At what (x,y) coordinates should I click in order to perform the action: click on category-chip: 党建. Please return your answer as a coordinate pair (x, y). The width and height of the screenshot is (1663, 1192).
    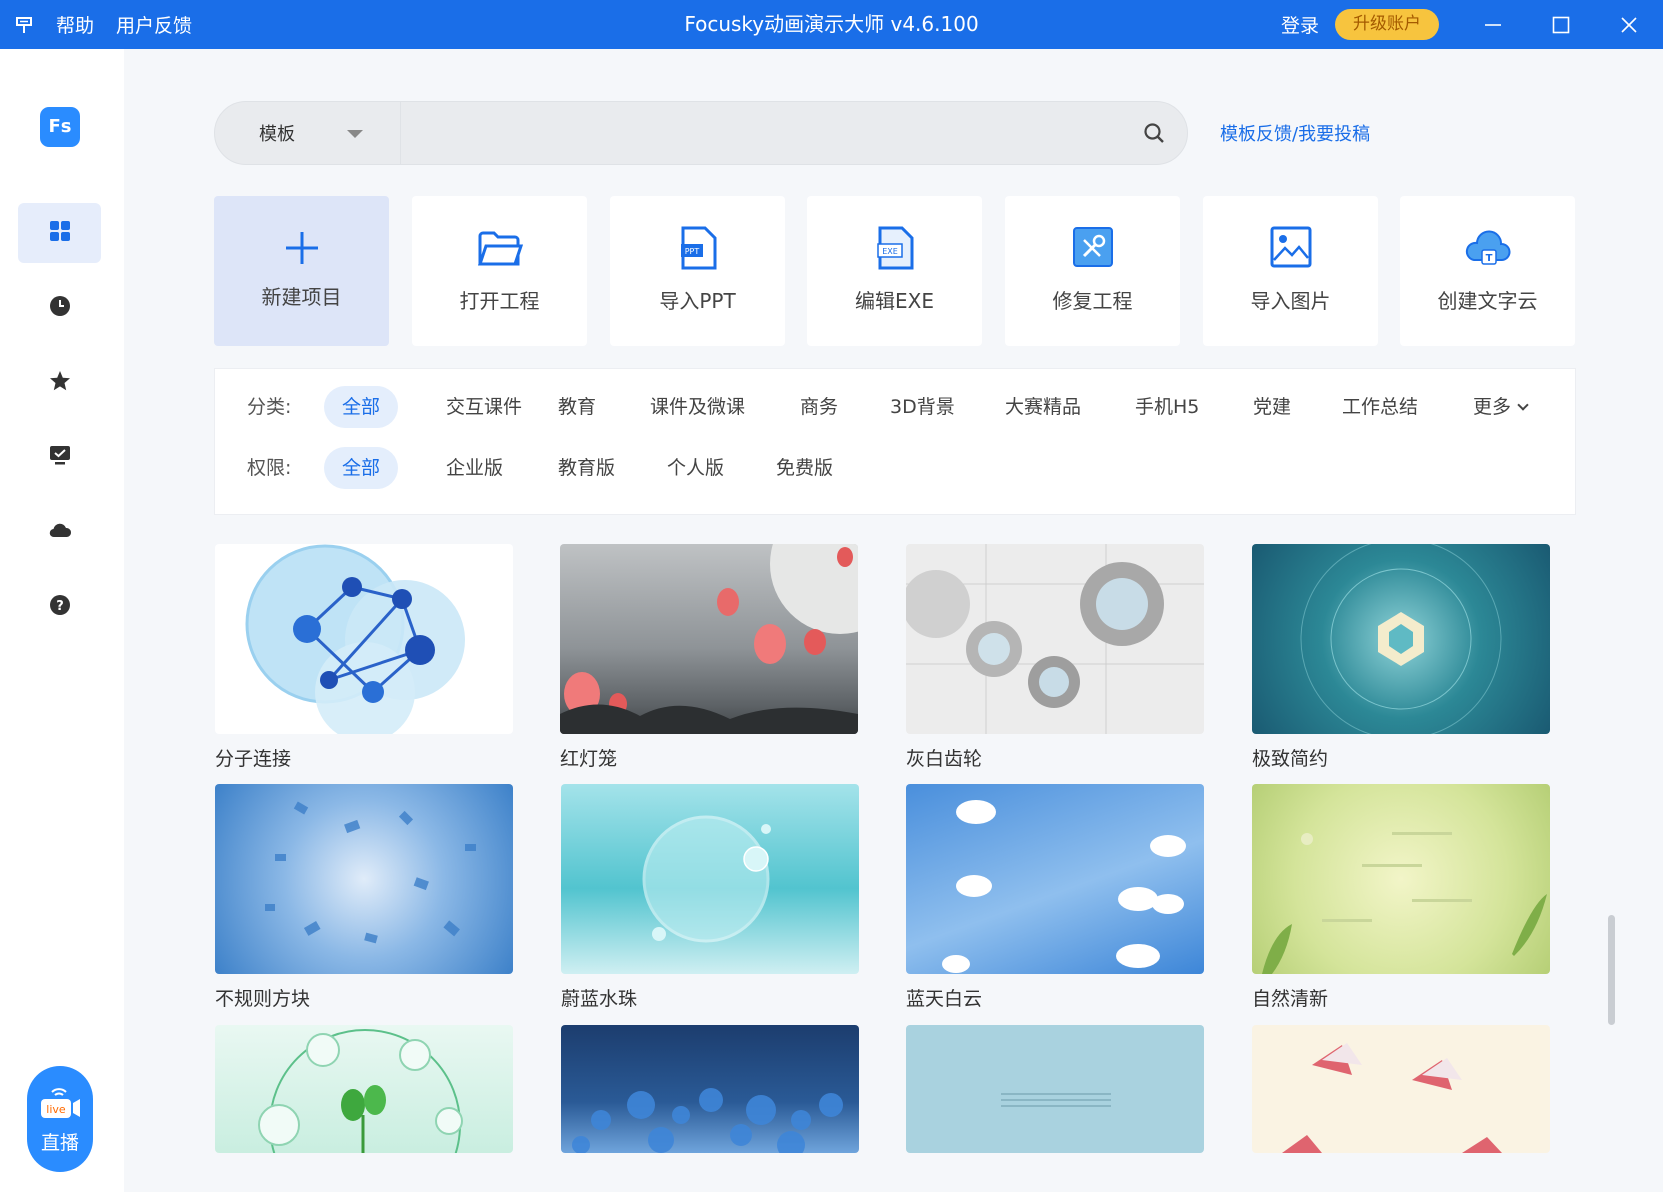
    Looking at the image, I should click on (1272, 407).